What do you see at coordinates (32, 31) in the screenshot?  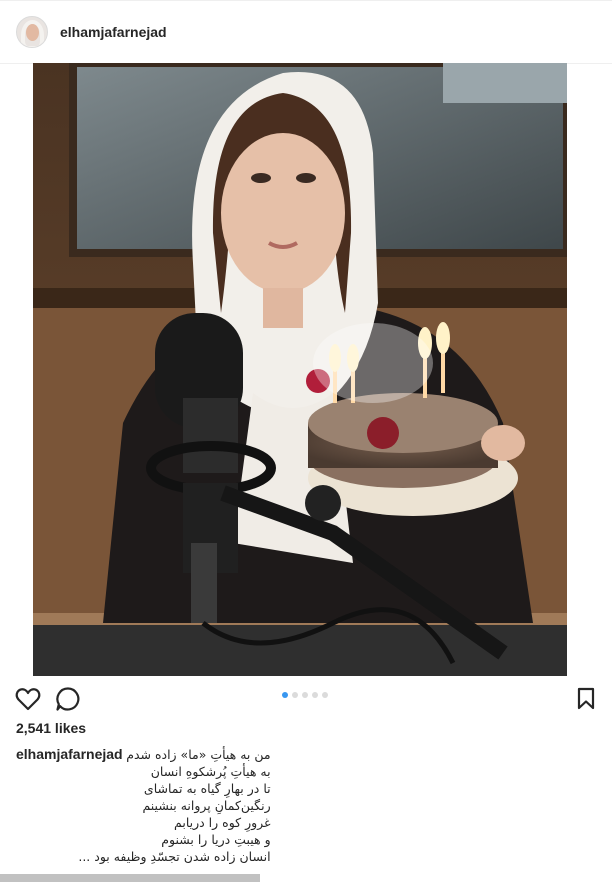 I see `profile-avatar` at bounding box center [32, 31].